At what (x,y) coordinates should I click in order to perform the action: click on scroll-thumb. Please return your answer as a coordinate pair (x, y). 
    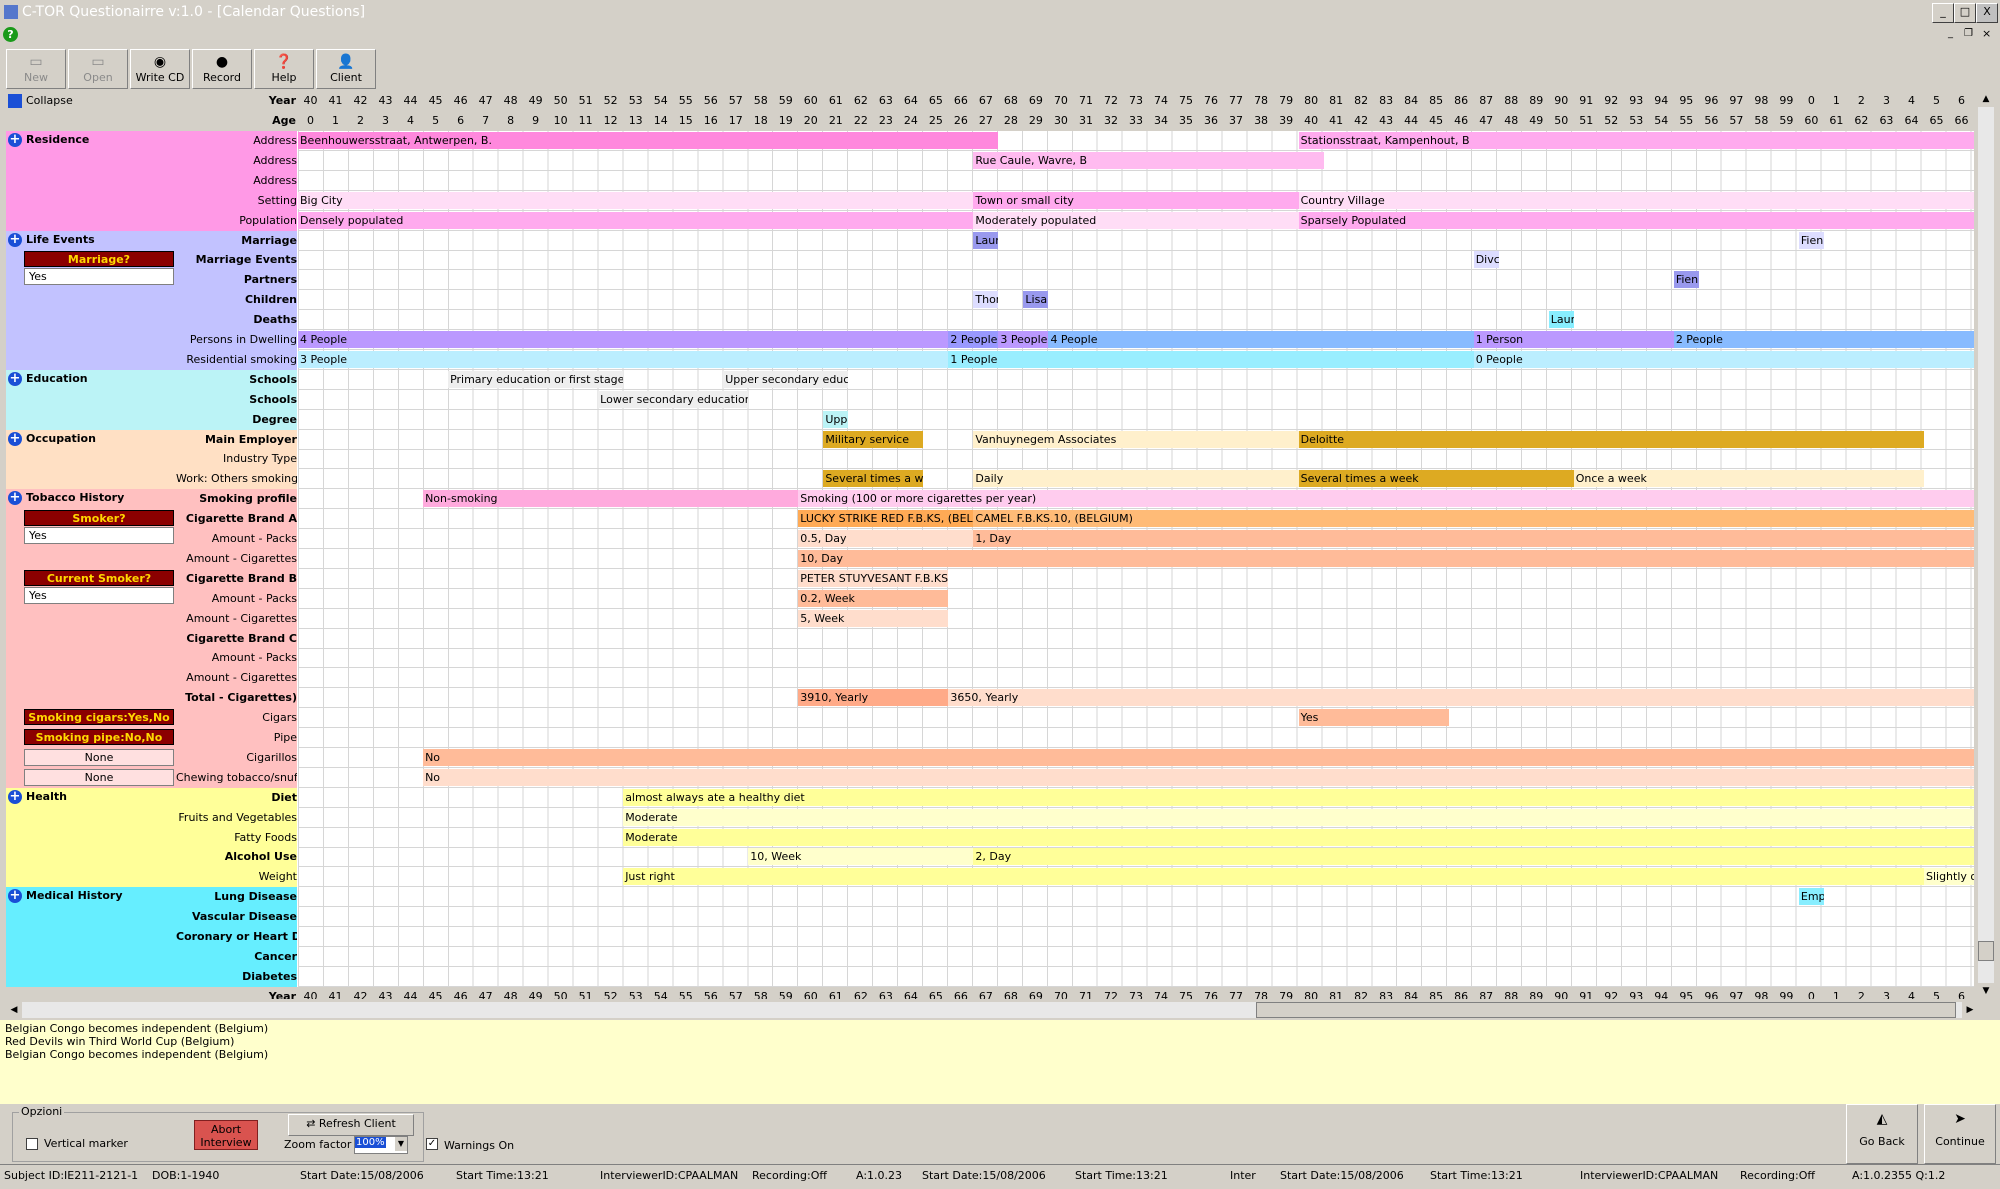
    Looking at the image, I should click on (1986, 951).